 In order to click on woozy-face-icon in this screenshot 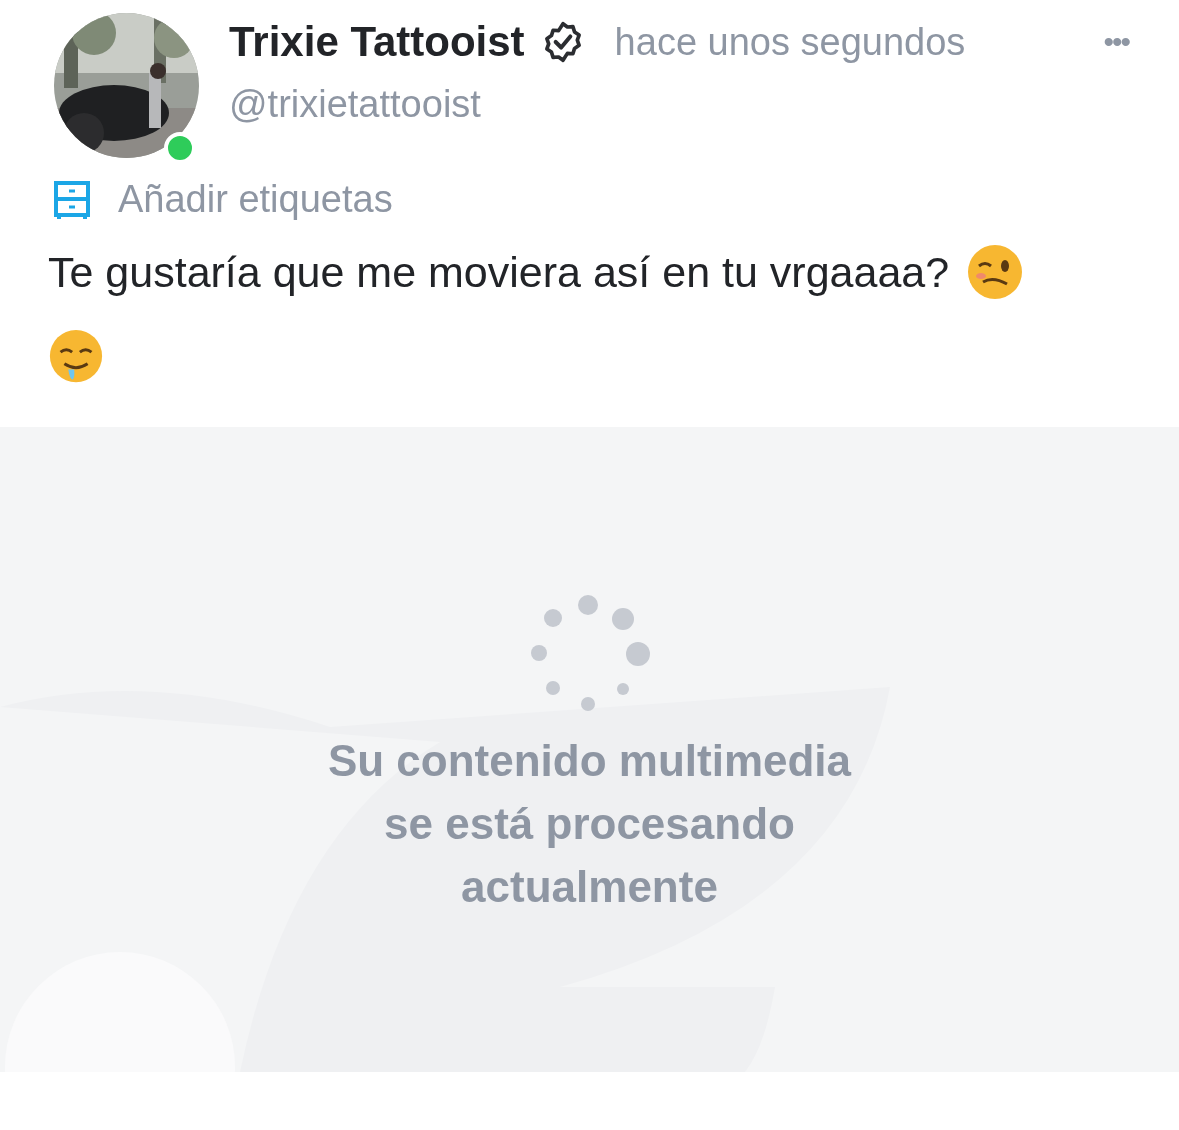, I will do `click(995, 272)`.